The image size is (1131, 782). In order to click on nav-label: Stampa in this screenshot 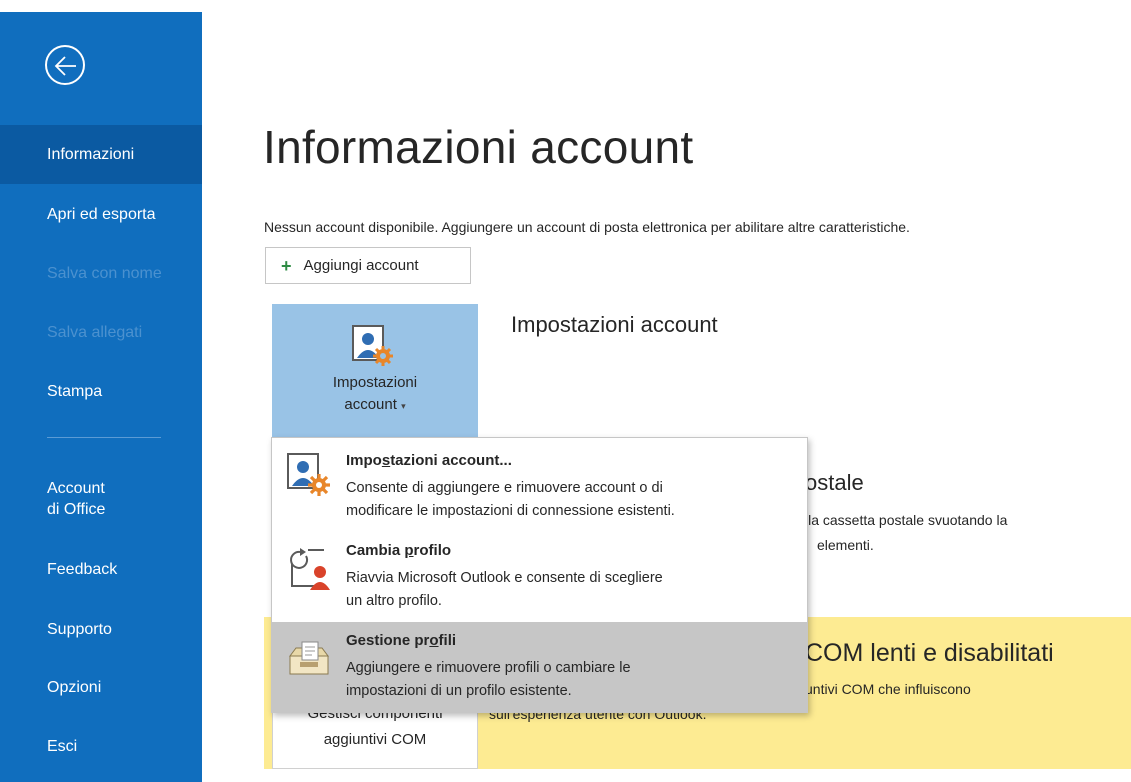, I will do `click(75, 391)`.